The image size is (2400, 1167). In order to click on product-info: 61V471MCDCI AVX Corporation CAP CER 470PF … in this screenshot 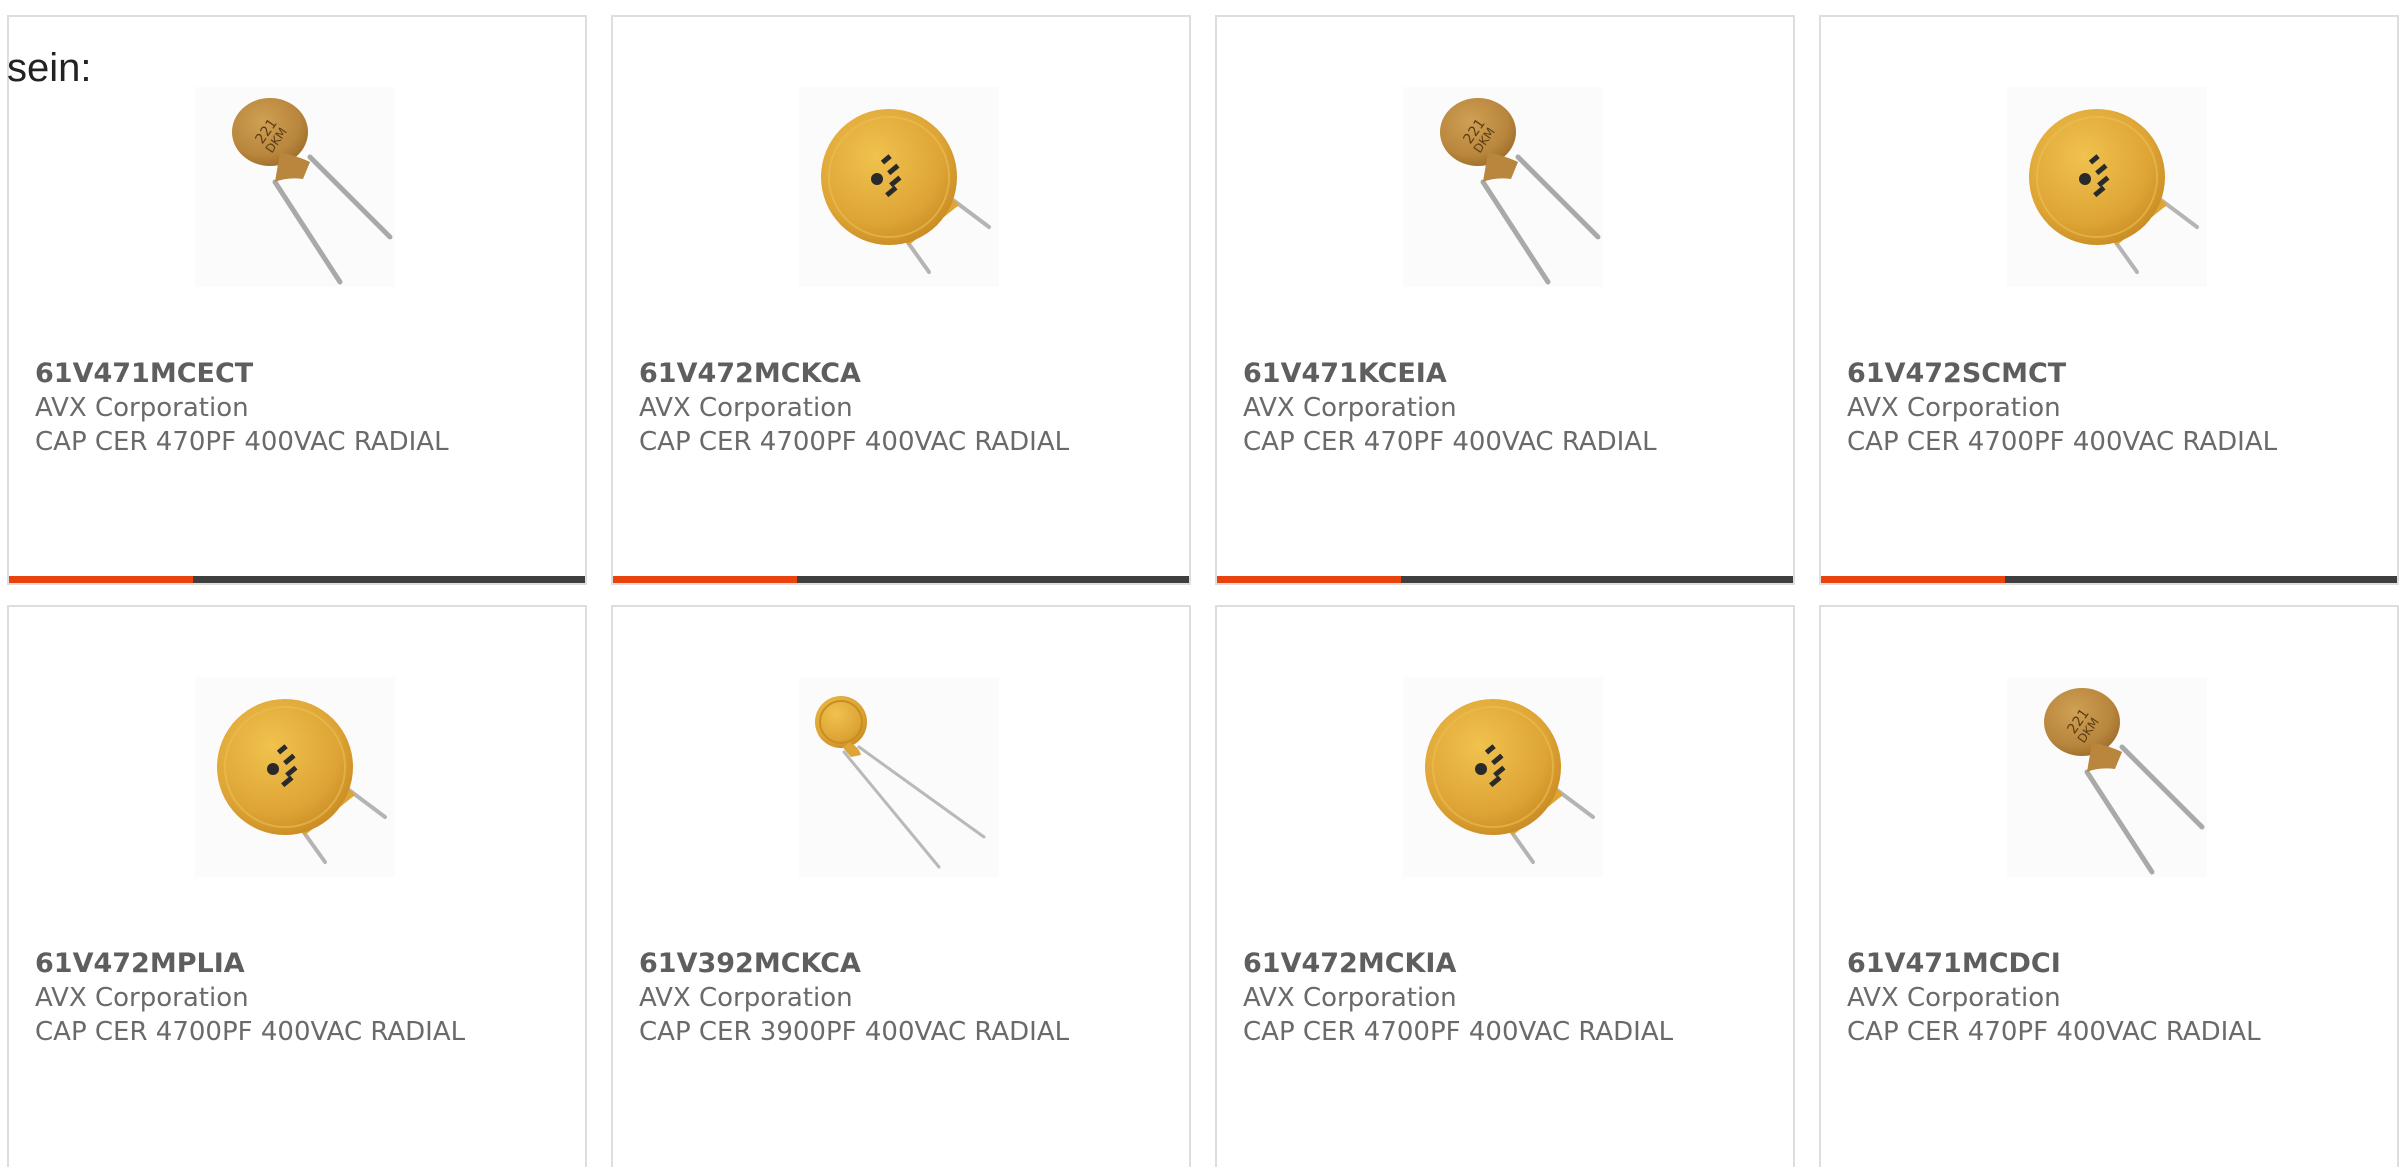, I will do `click(2054, 998)`.